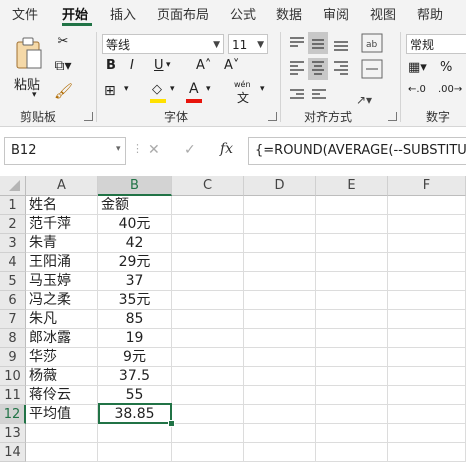 Image resolution: width=466 pixels, height=462 pixels. I want to click on tab-home: 开始, so click(75, 13).